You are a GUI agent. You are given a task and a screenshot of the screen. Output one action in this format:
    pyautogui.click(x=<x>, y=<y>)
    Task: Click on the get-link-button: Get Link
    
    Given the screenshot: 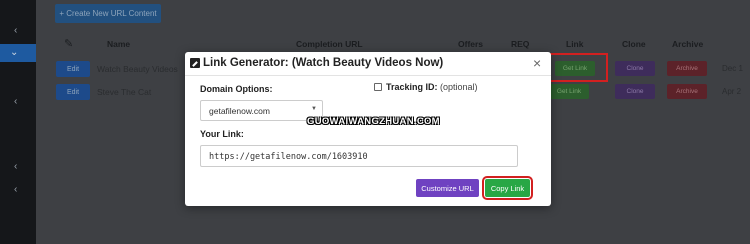 What is the action you would take?
    pyautogui.click(x=569, y=91)
    